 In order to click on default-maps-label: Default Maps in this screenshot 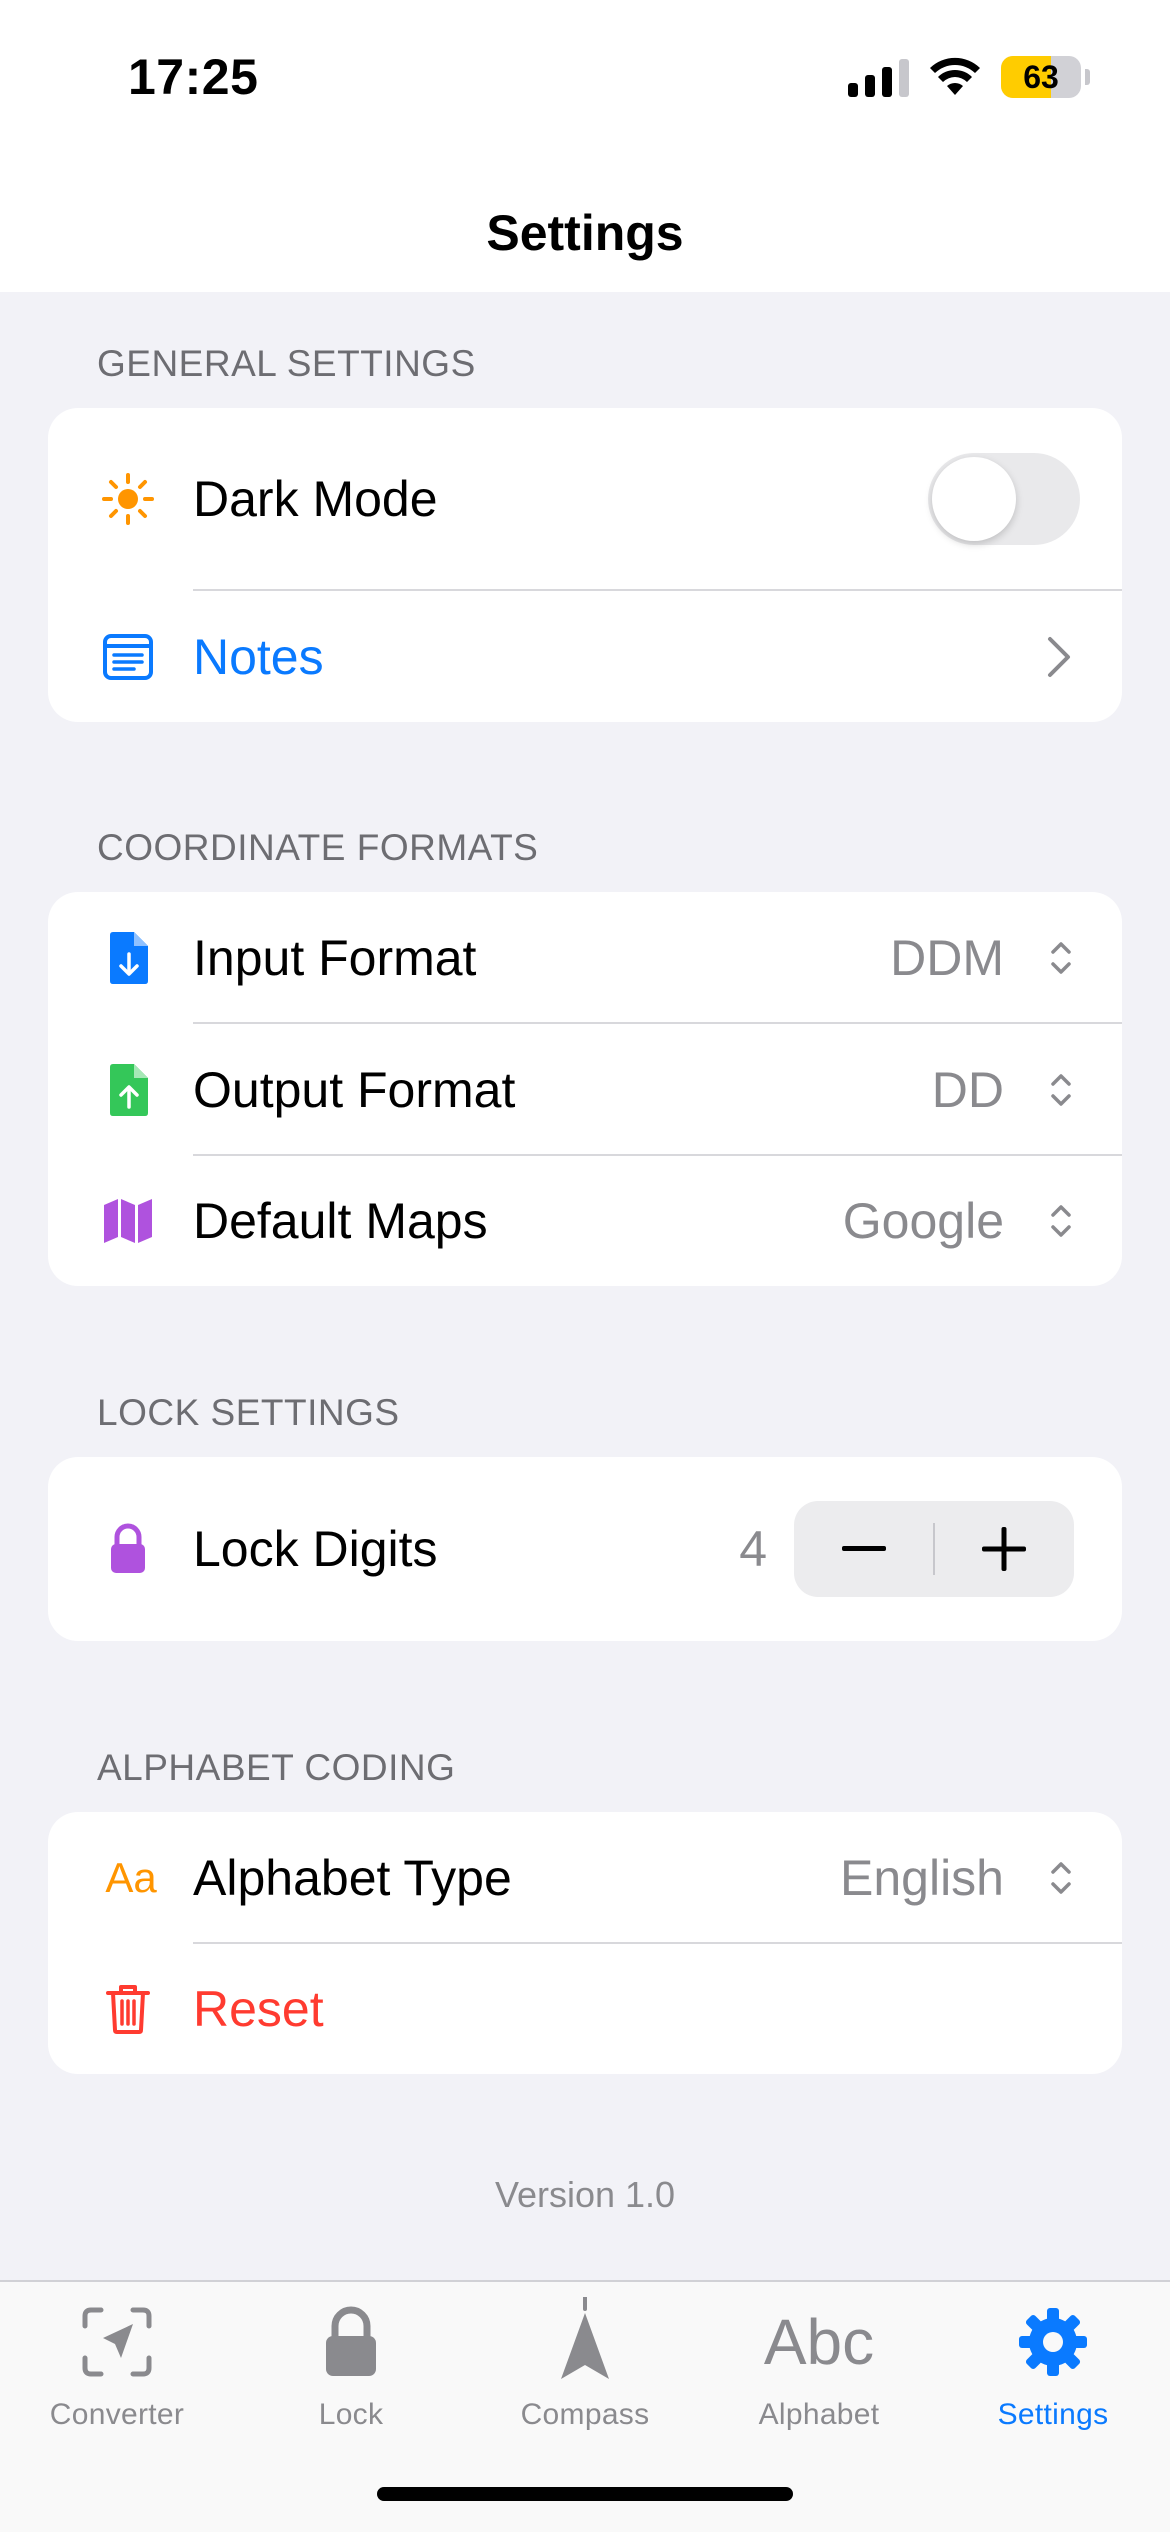, I will do `click(340, 1221)`.